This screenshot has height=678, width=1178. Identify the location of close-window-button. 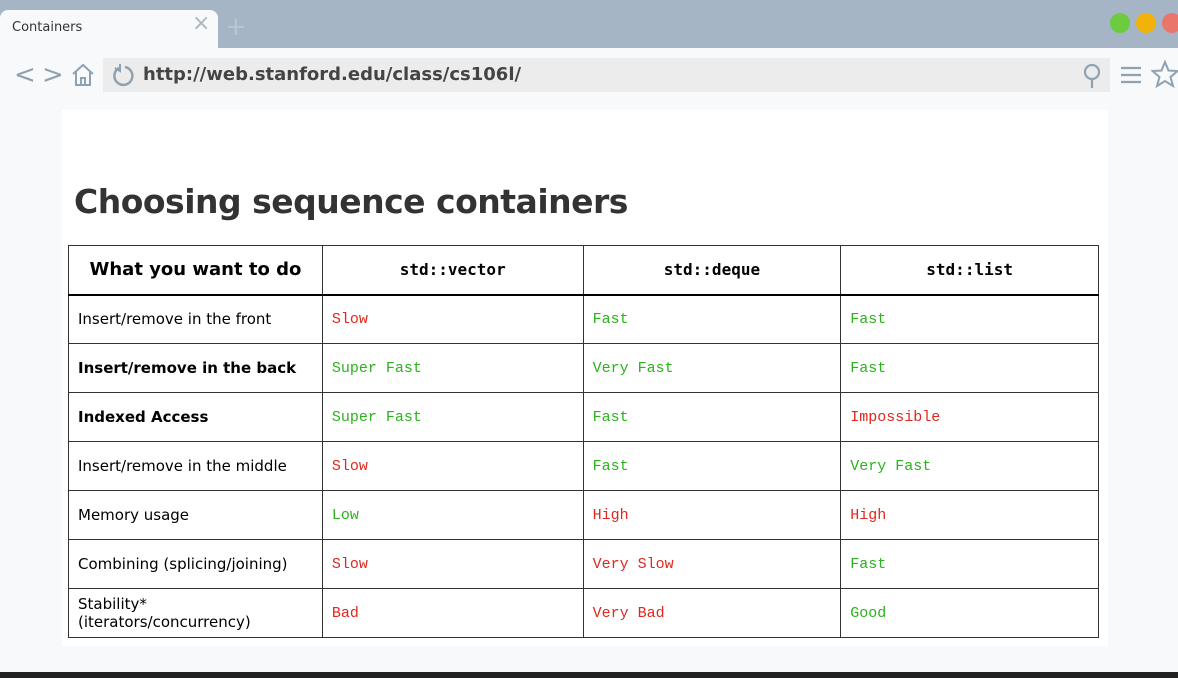
(1170, 23).